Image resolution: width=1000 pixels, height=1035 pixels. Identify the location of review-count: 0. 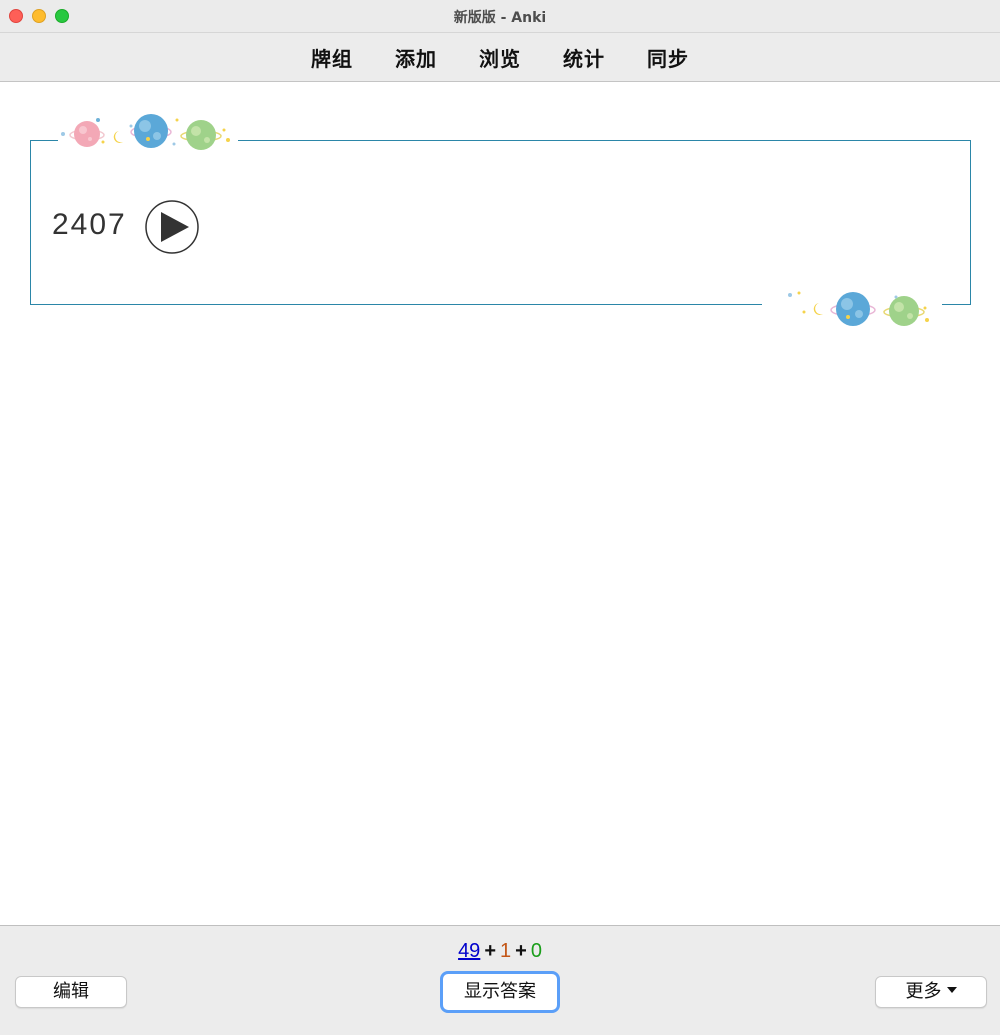
(536, 951).